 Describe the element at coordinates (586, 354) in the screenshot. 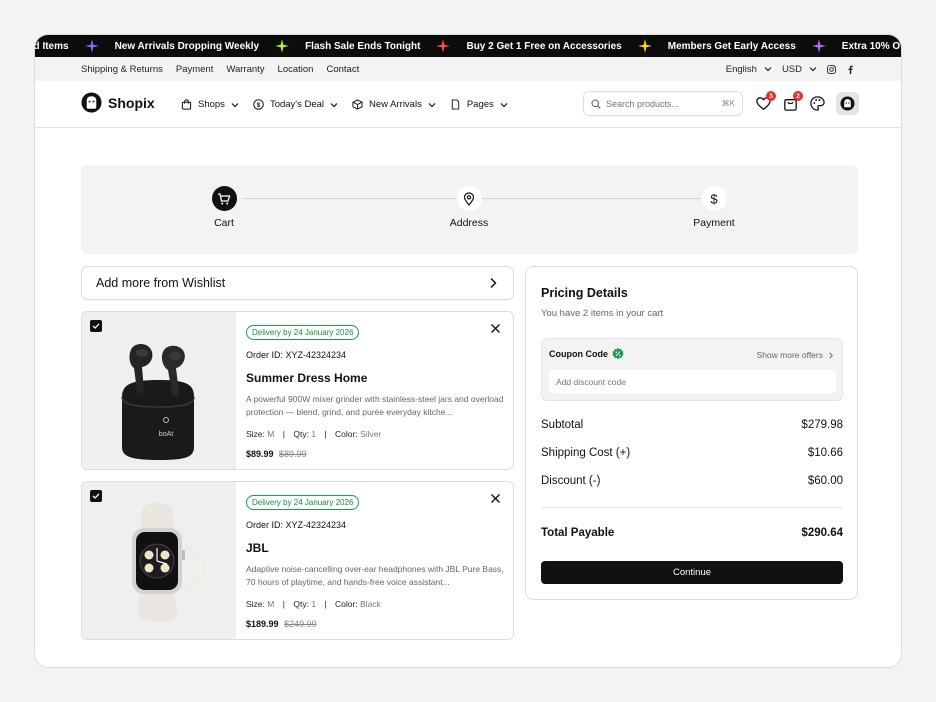

I see `coupon-label: Coupon Code` at that location.